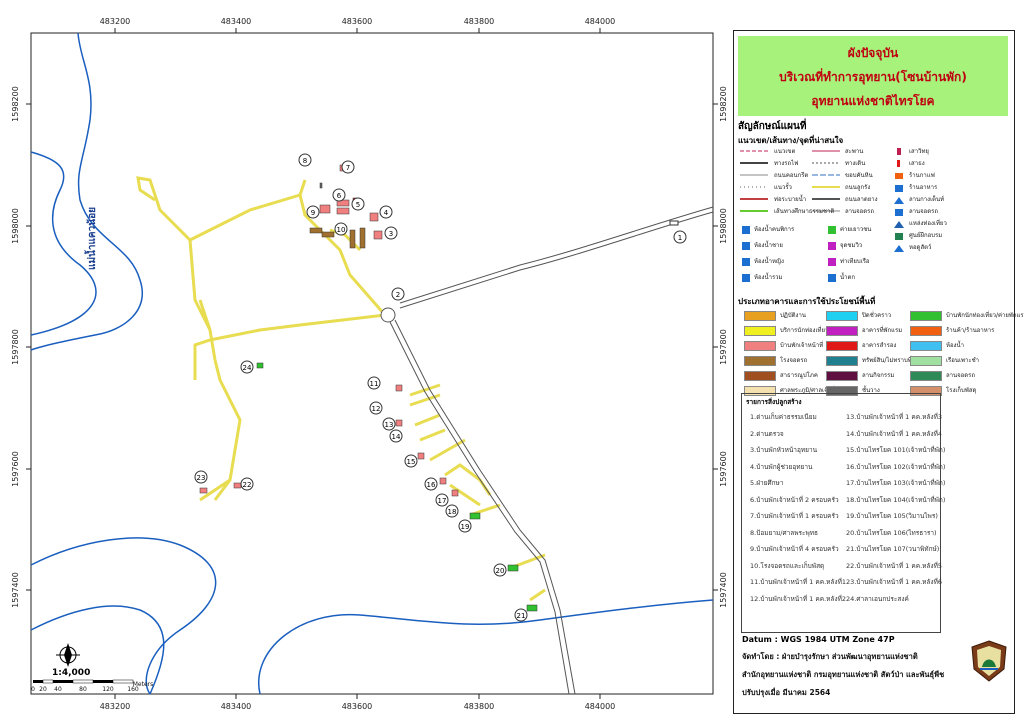  What do you see at coordinates (58, 689) in the screenshot?
I see `svg-text: 40` at bounding box center [58, 689].